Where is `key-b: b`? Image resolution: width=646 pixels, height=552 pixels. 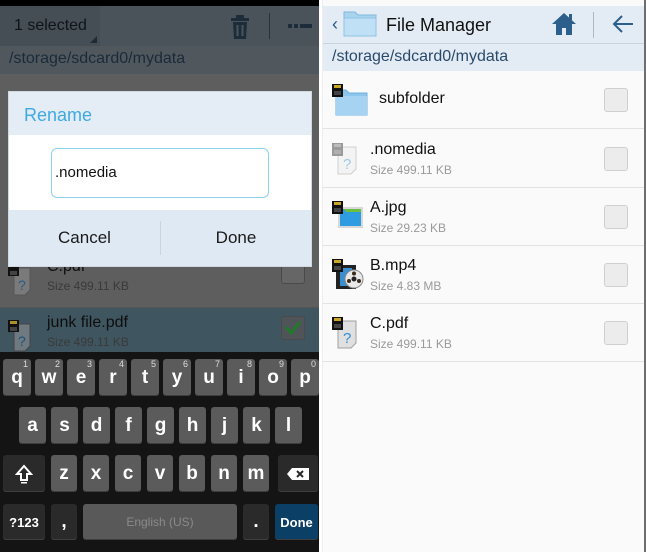 key-b: b is located at coordinates (192, 473).